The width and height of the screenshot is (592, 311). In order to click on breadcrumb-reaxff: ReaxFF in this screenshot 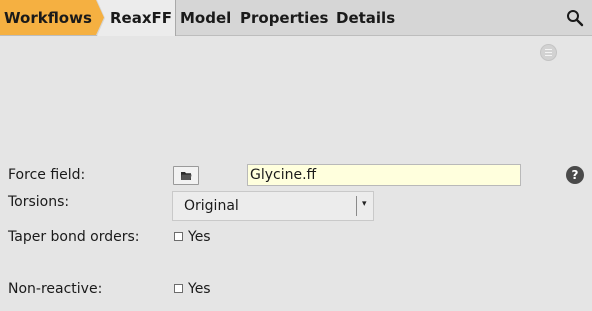, I will do `click(136, 18)`.